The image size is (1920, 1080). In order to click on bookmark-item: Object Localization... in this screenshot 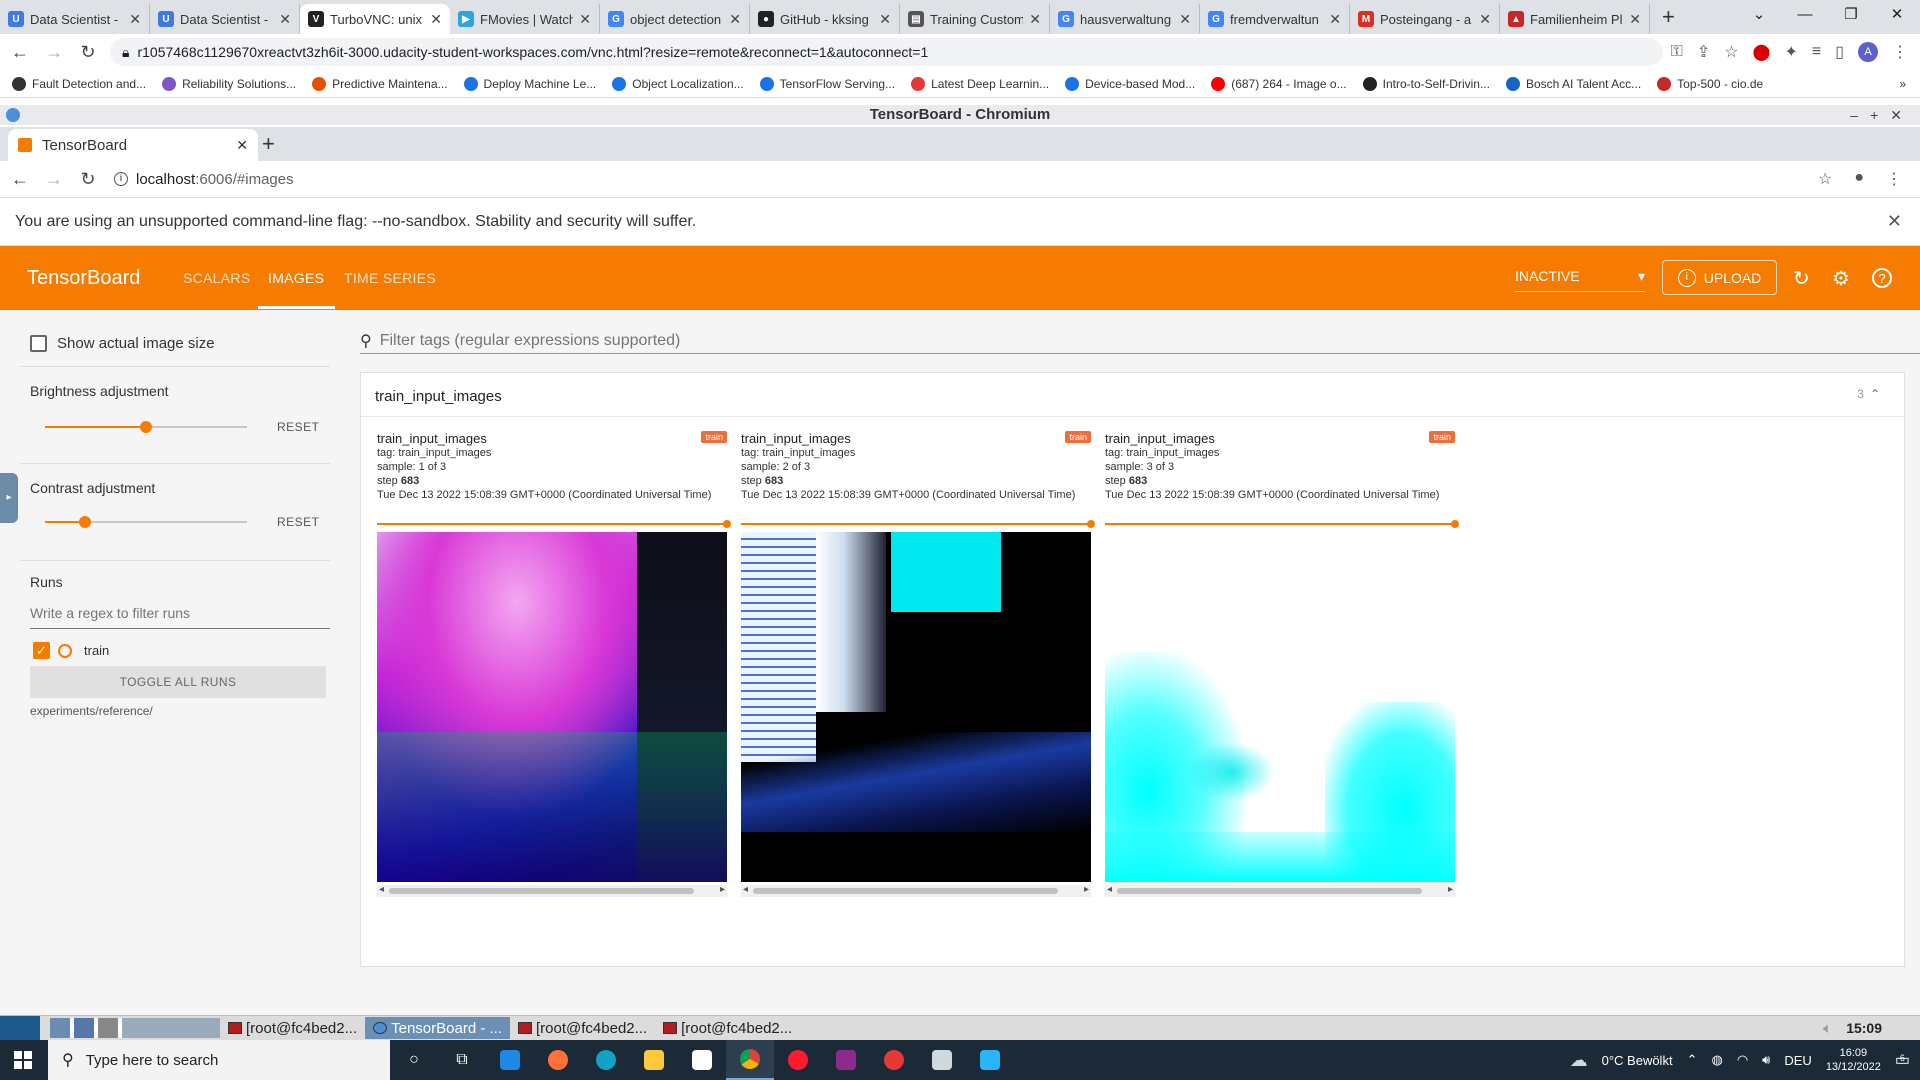, I will do `click(678, 83)`.